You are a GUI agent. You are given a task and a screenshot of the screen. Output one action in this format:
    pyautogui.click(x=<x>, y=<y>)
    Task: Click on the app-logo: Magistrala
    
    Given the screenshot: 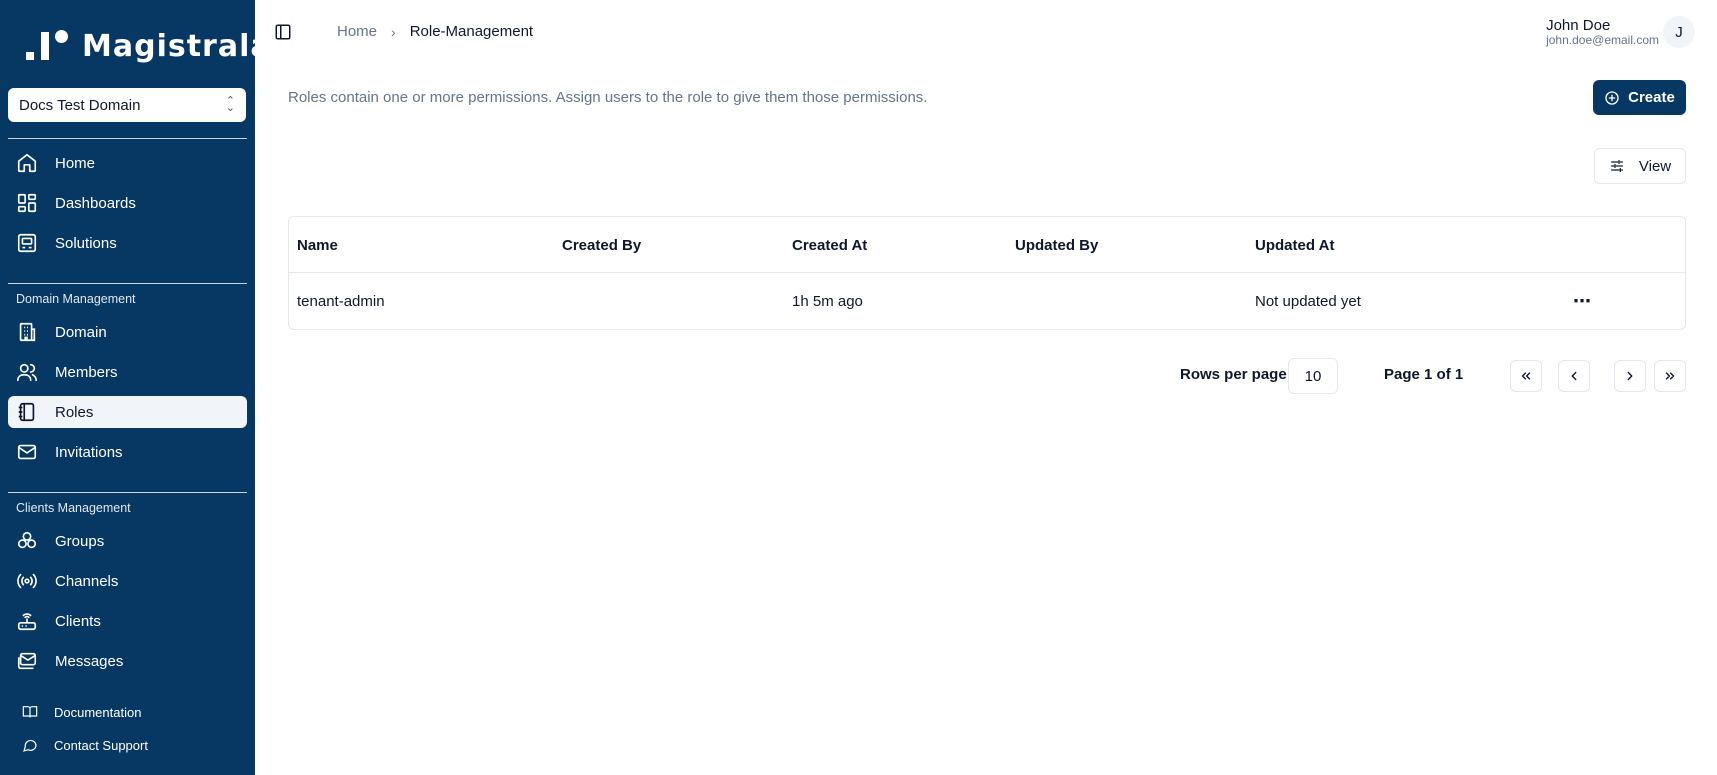 What is the action you would take?
    pyautogui.click(x=149, y=46)
    